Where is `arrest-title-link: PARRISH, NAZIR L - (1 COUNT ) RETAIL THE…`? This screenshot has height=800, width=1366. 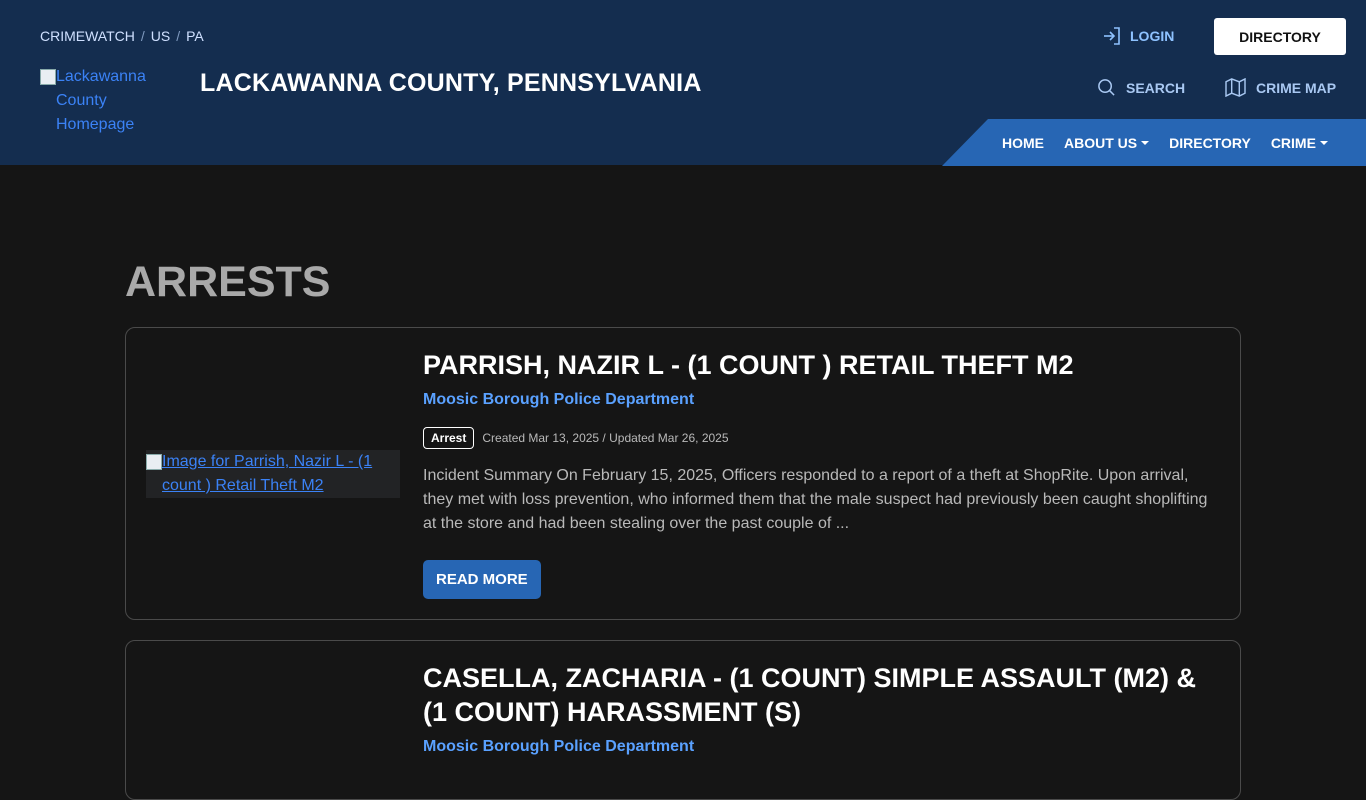 arrest-title-link: PARRISH, NAZIR L - (1 COUNT ) RETAIL THE… is located at coordinates (823, 365).